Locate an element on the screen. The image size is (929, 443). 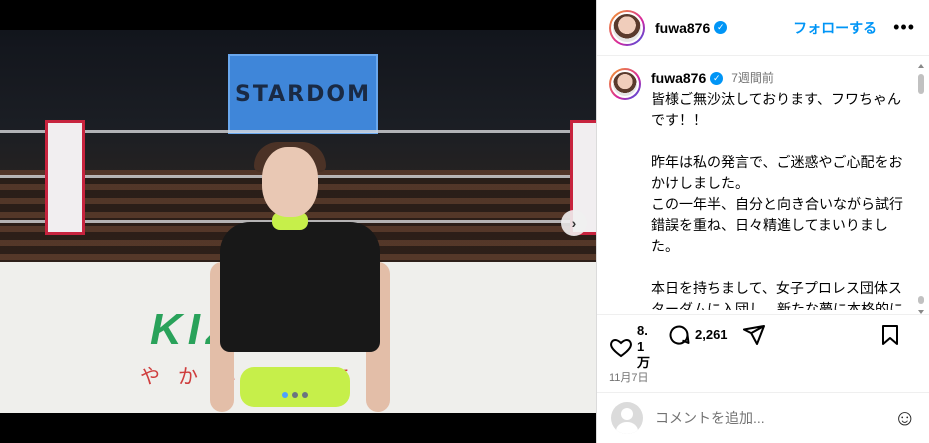
comment-count: 2,261 is located at coordinates (711, 335).